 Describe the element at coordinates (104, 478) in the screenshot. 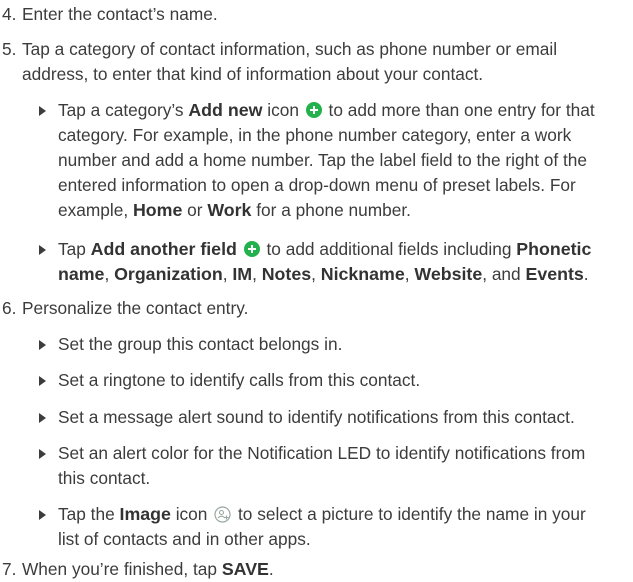

I see `bullet-line: this contact.` at that location.